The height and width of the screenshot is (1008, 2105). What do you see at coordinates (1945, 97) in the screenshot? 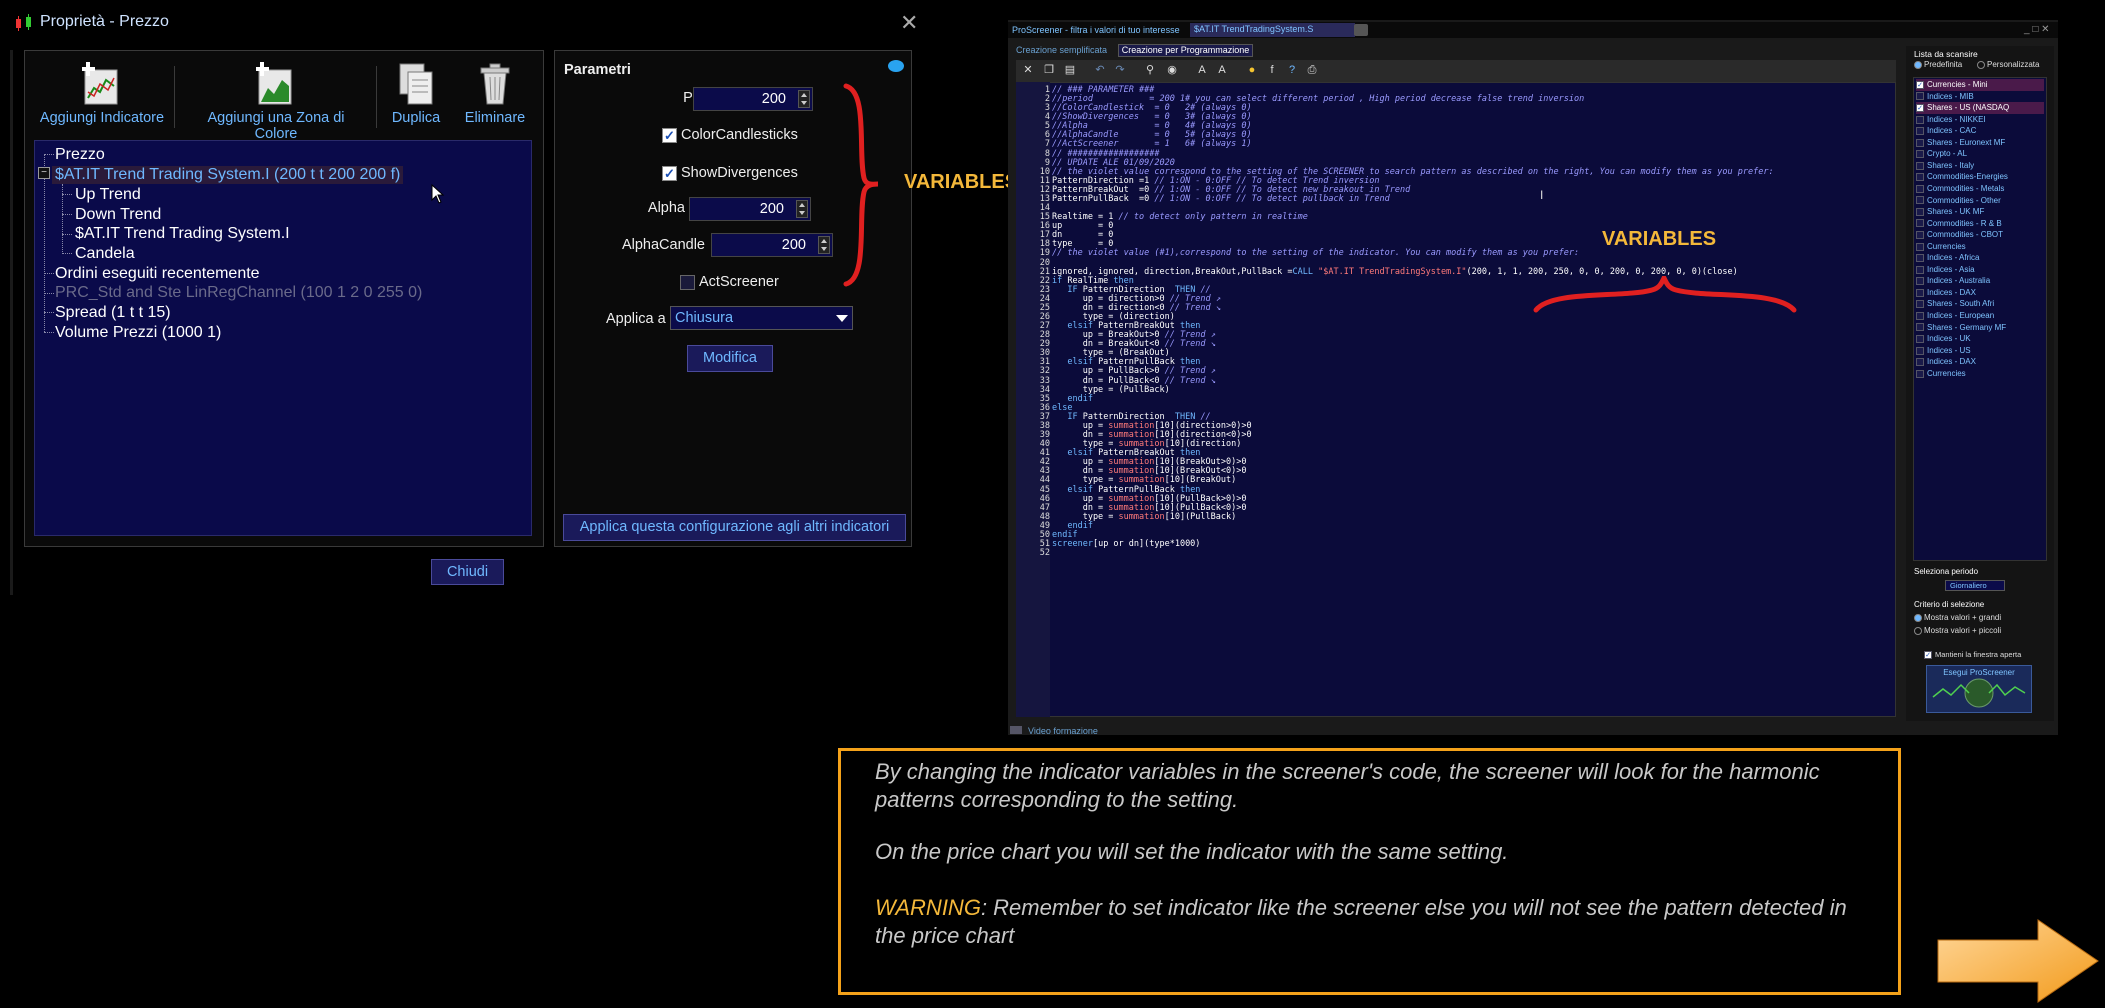
I see `scan-list-item: Indices - MIB` at bounding box center [1945, 97].